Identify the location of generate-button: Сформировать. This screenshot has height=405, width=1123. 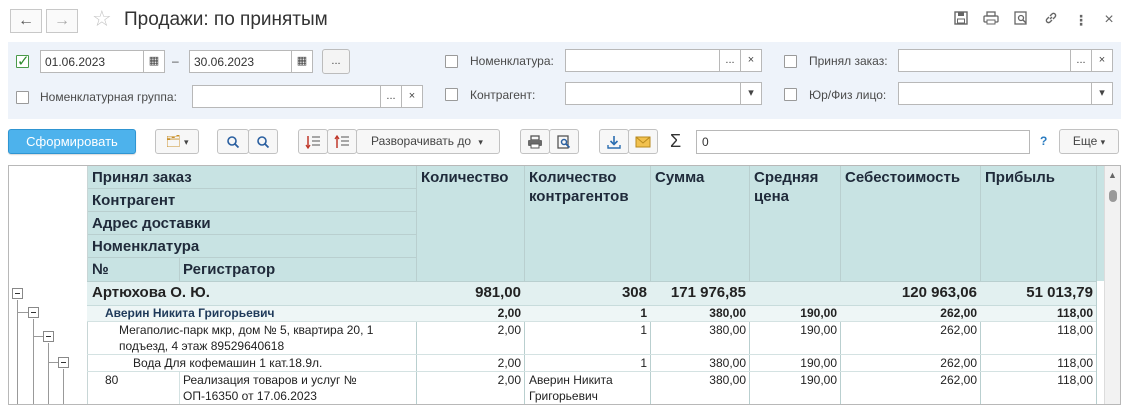
(72, 141).